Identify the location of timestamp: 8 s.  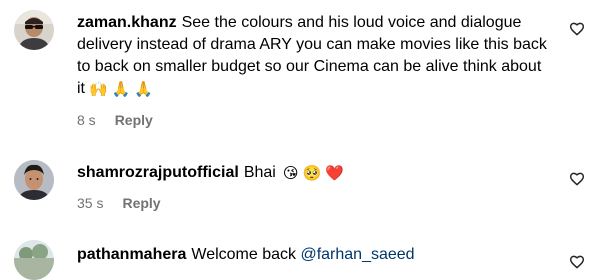
(86, 120).